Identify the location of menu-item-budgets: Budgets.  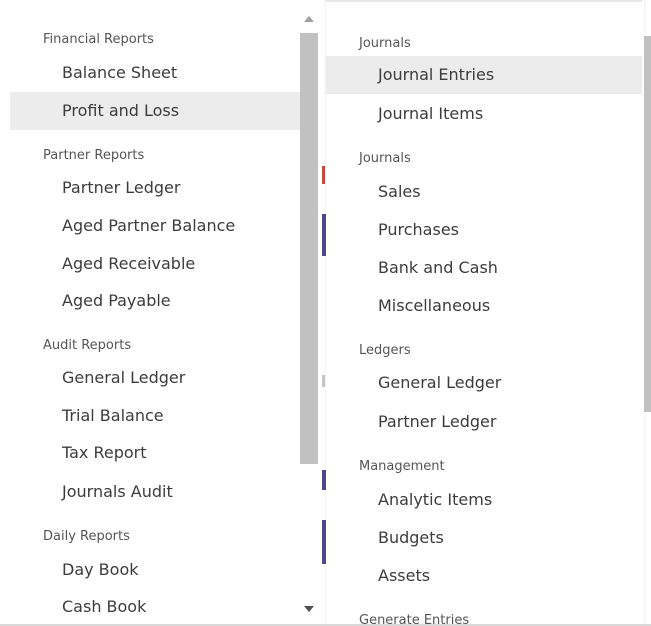
(484, 538).